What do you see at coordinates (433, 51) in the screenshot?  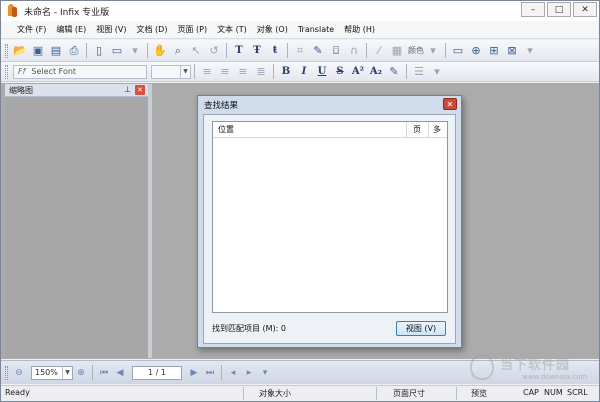 I see `color-dropdown-icon: ▾` at bounding box center [433, 51].